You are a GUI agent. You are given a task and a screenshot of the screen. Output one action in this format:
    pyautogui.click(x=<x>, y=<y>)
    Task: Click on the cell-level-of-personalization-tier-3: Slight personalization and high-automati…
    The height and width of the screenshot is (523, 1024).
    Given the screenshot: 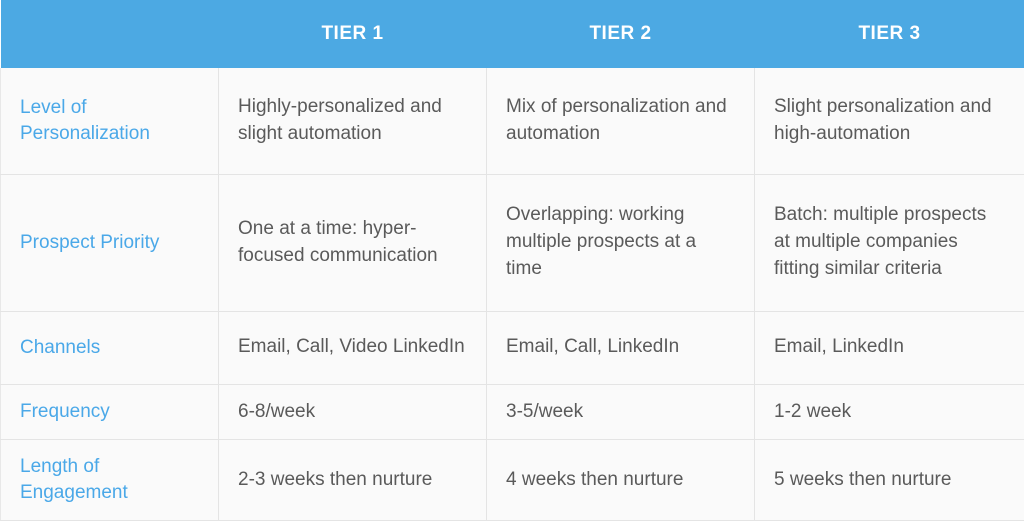 What is the action you would take?
    pyautogui.click(x=889, y=121)
    